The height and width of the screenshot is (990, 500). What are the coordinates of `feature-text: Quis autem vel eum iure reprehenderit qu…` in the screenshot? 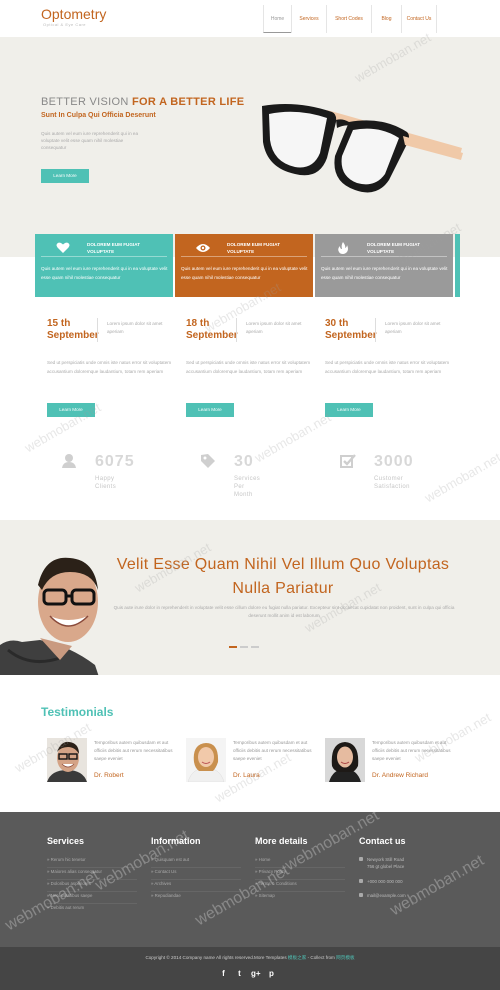 It's located at (244, 273).